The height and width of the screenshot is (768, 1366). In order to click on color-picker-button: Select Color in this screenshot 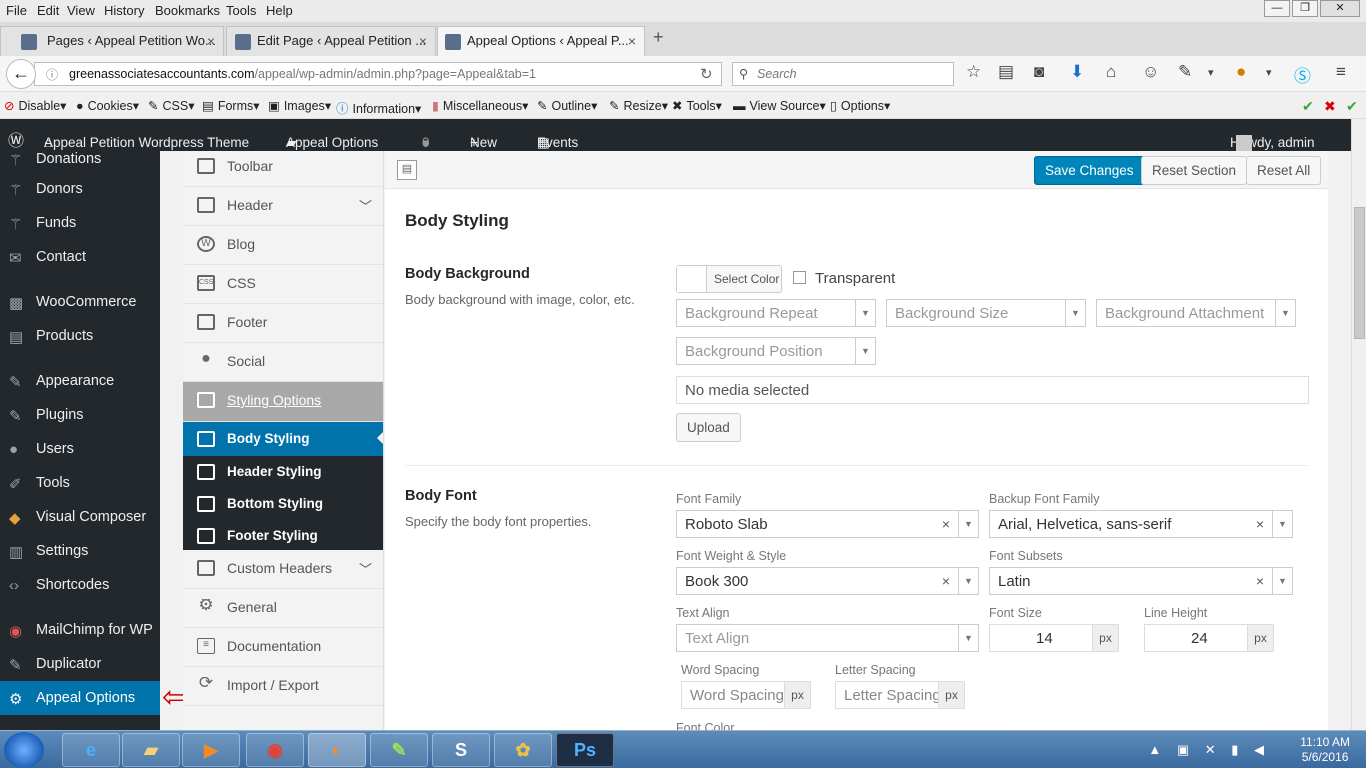, I will do `click(729, 279)`.